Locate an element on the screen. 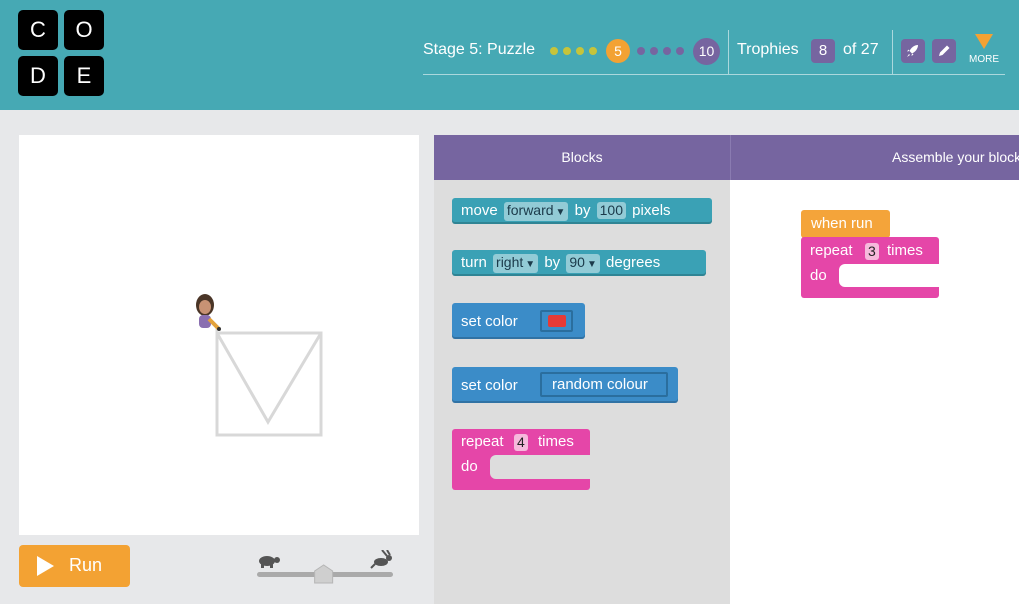 This screenshot has height=604, width=1019. rocket-icon is located at coordinates (912, 51).